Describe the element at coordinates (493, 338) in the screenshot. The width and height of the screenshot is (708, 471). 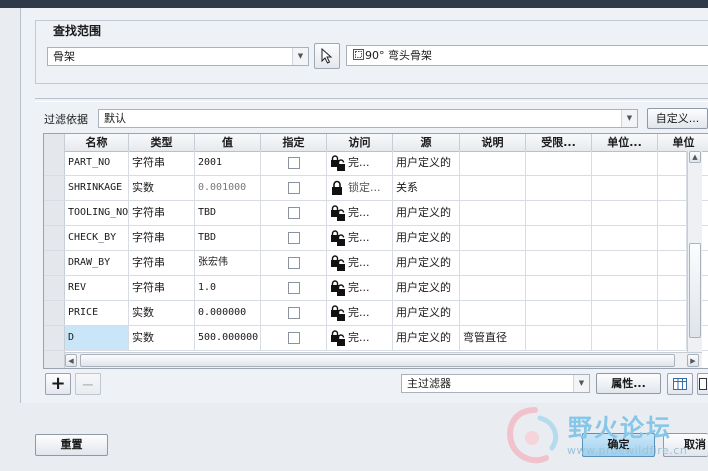
I see `cell-description: 弯管直径` at that location.